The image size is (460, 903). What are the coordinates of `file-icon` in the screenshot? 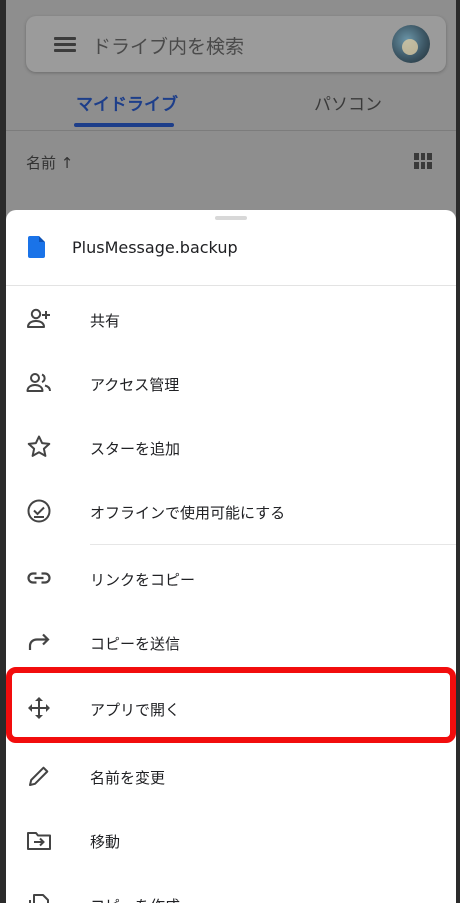 It's located at (36, 247).